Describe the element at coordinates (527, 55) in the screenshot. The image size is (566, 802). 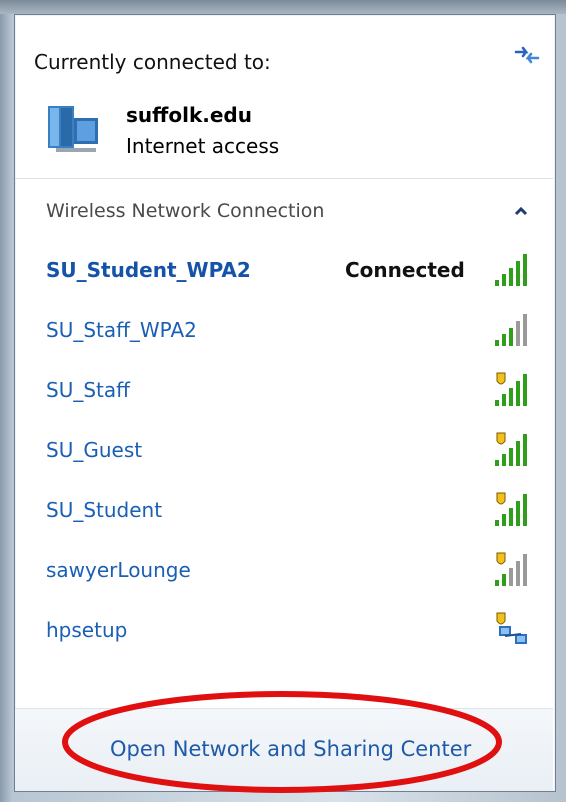
I see `refresh-icon` at that location.